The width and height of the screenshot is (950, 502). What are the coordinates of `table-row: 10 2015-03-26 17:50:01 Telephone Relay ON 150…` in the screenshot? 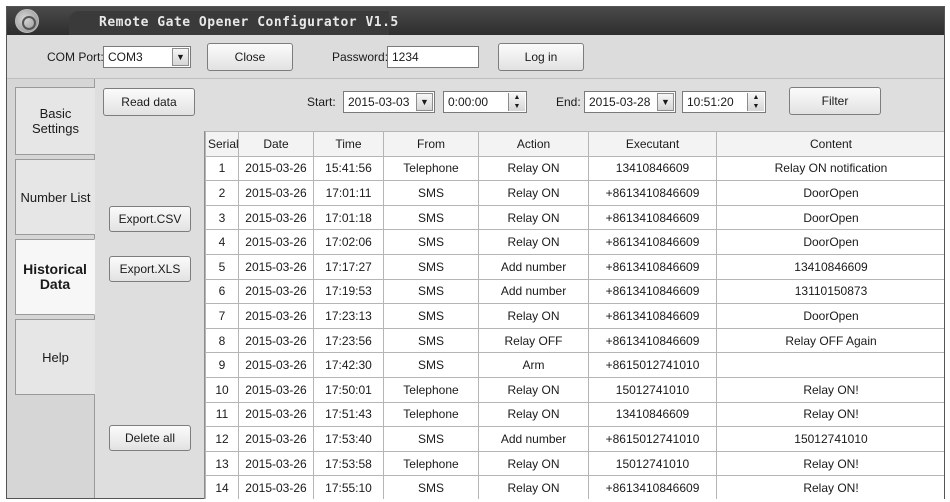 It's located at (574, 389).